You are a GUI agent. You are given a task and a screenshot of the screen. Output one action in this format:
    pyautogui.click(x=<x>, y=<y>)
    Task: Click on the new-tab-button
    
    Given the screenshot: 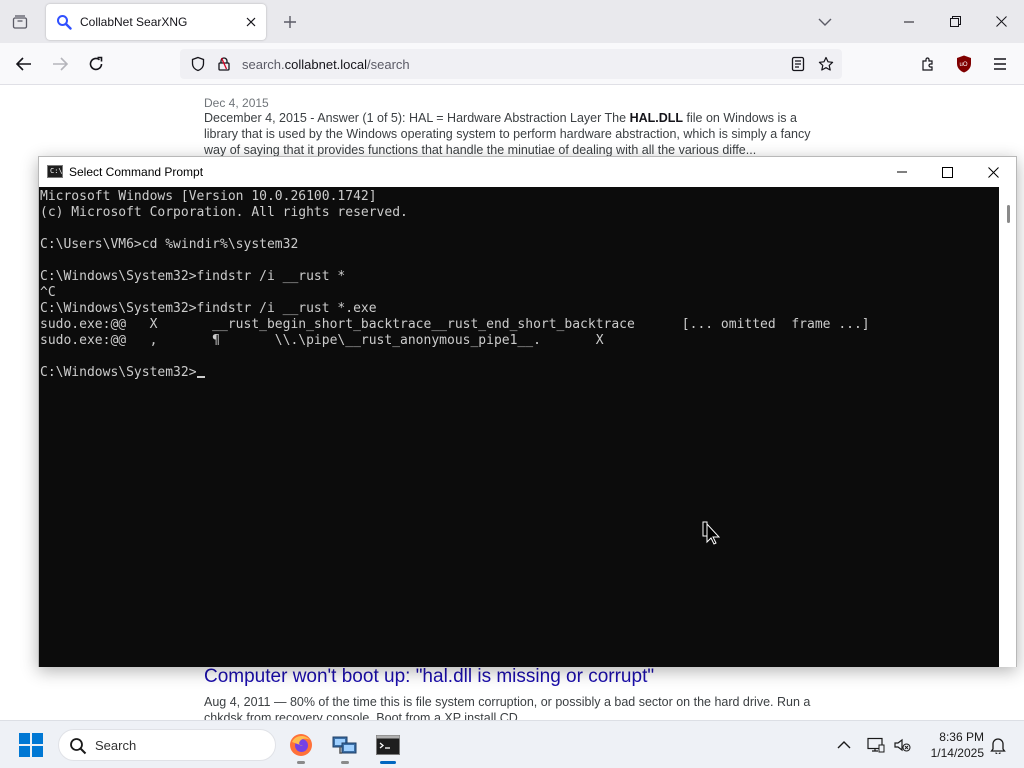 What is the action you would take?
    pyautogui.click(x=290, y=22)
    